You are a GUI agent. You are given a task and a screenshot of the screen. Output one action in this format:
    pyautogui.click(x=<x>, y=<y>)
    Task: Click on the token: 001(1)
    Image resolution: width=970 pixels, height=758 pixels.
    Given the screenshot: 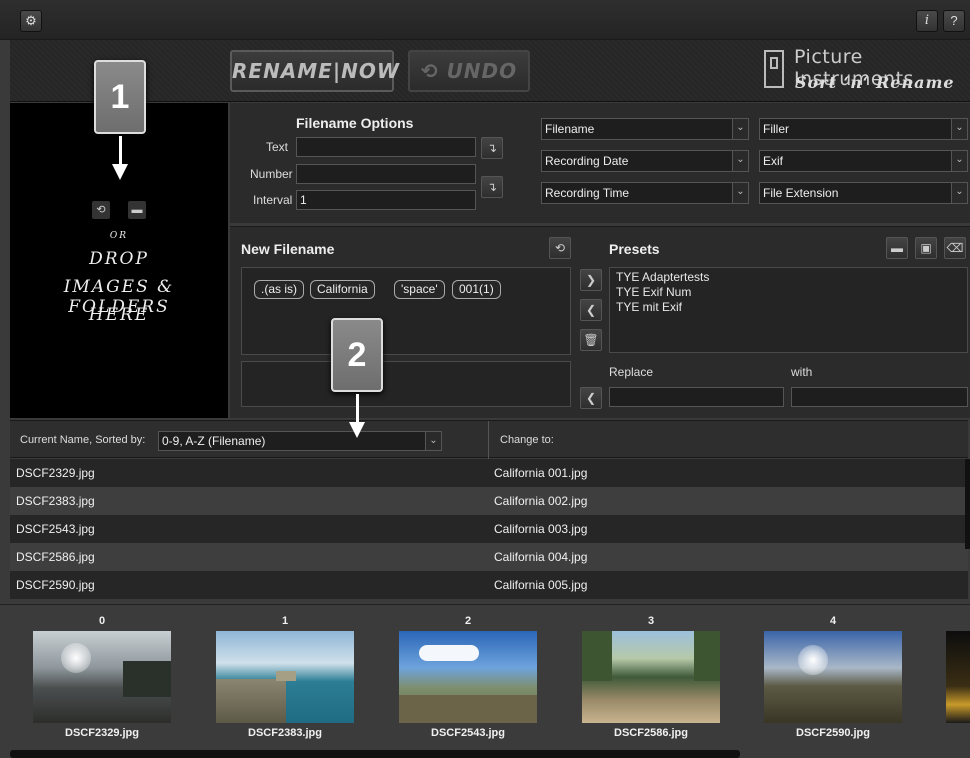 What is the action you would take?
    pyautogui.click(x=476, y=289)
    